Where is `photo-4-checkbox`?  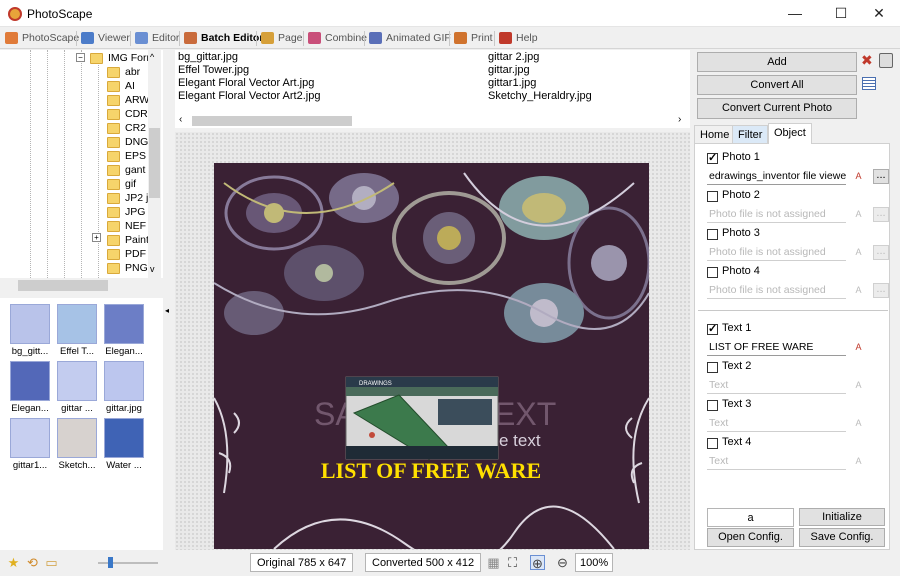
photo-4-checkbox is located at coordinates (712, 272).